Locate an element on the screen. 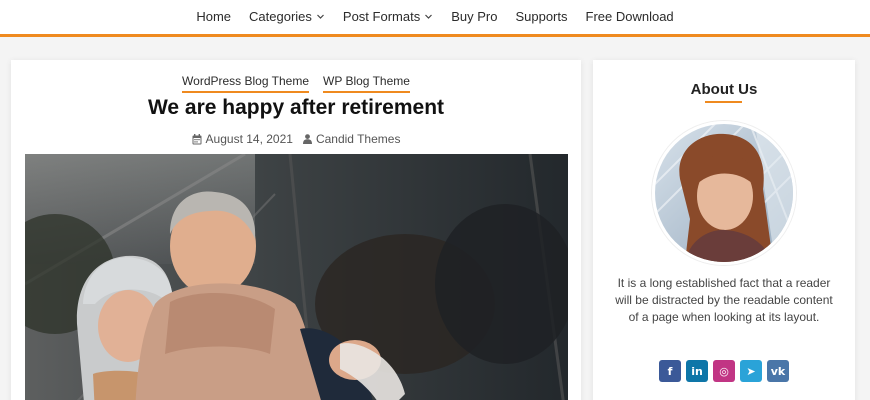 The image size is (870, 400). nav-item-buy-pro: Buy Pro is located at coordinates (474, 16).